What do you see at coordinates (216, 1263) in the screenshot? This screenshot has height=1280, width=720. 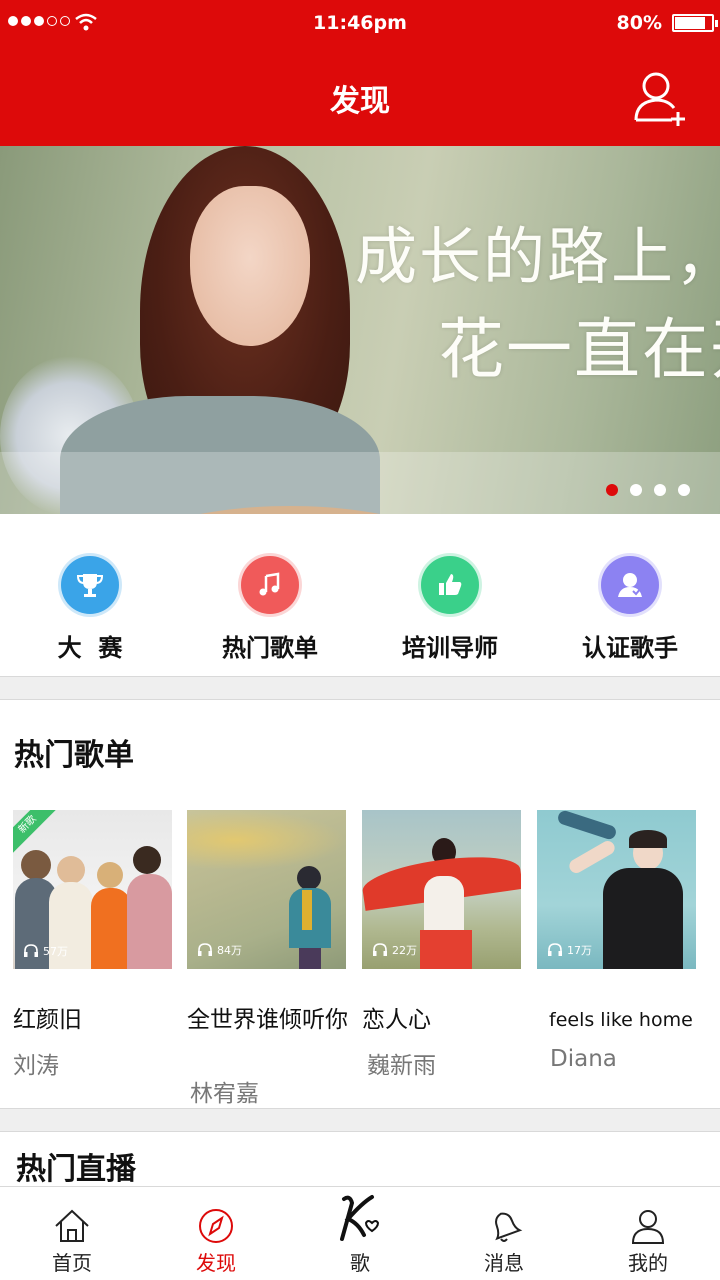 I see `tab-label: 发现` at bounding box center [216, 1263].